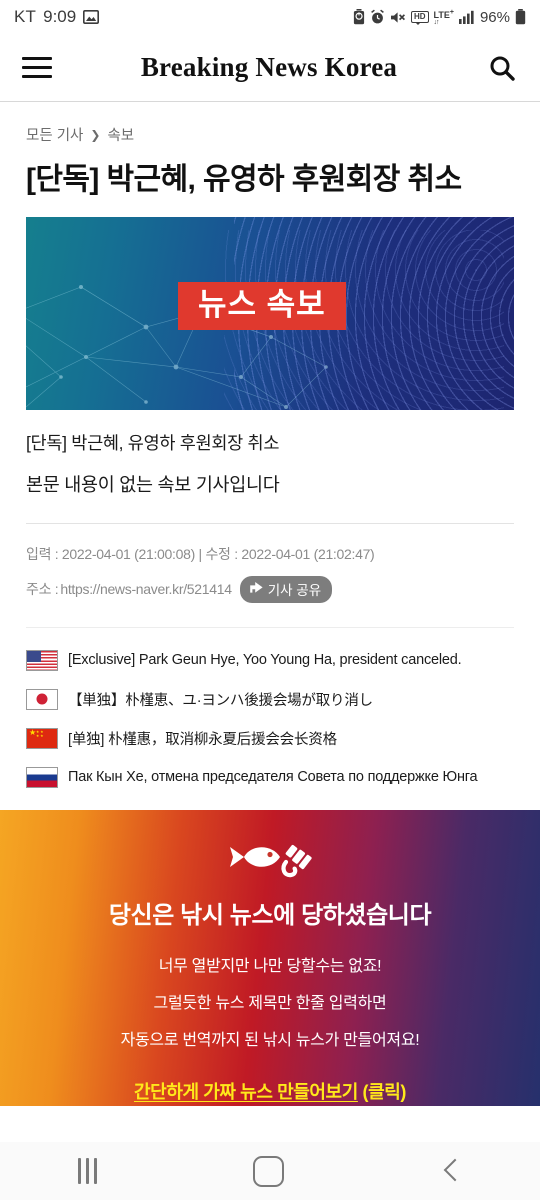 The image size is (540, 1200). I want to click on android-nav-bar, so click(270, 1171).